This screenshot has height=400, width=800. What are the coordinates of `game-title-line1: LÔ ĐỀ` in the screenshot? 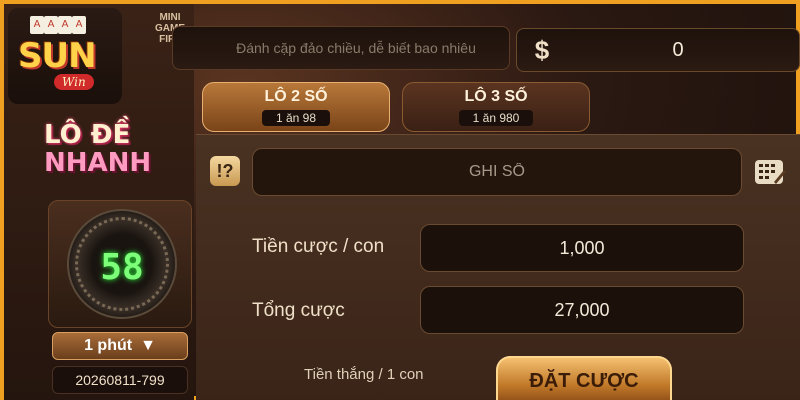 It's located at (87, 135).